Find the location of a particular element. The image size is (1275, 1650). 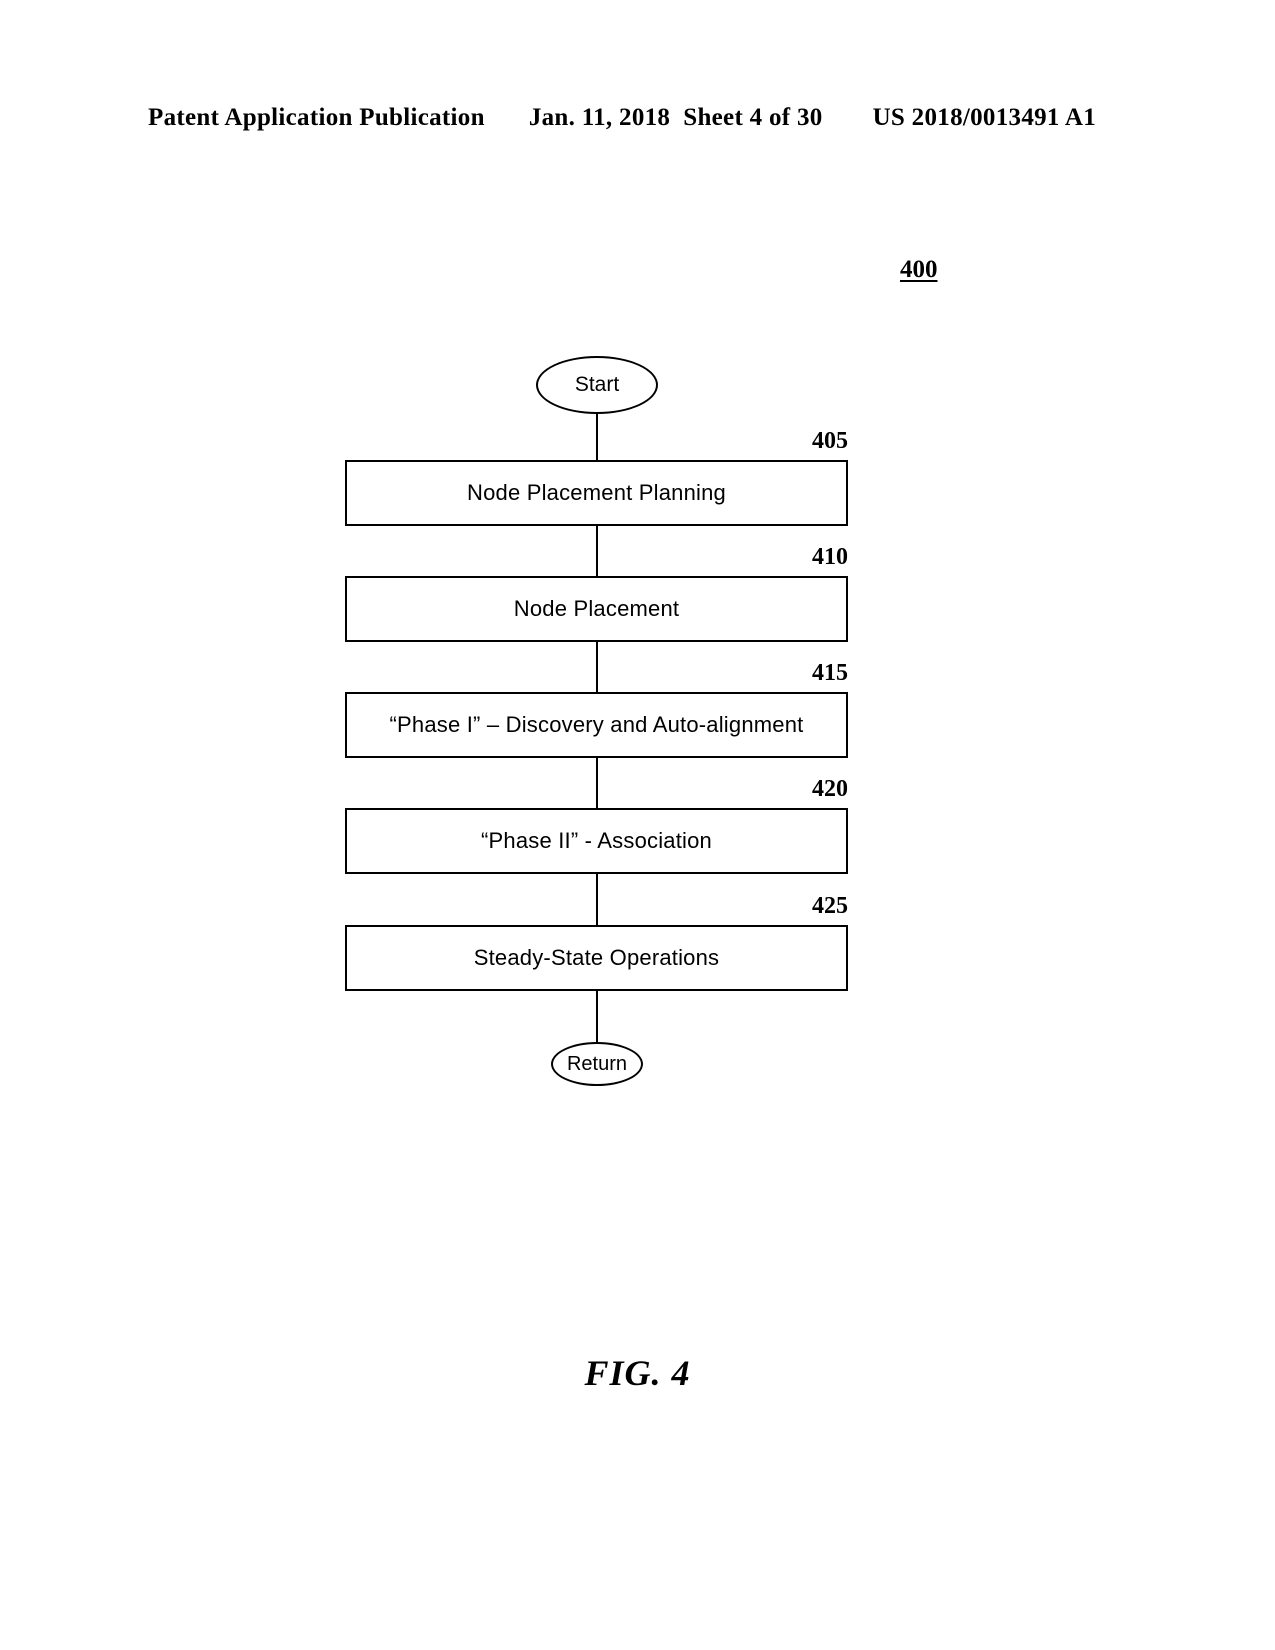

return-terminal-label: Return is located at coordinates (597, 1063).